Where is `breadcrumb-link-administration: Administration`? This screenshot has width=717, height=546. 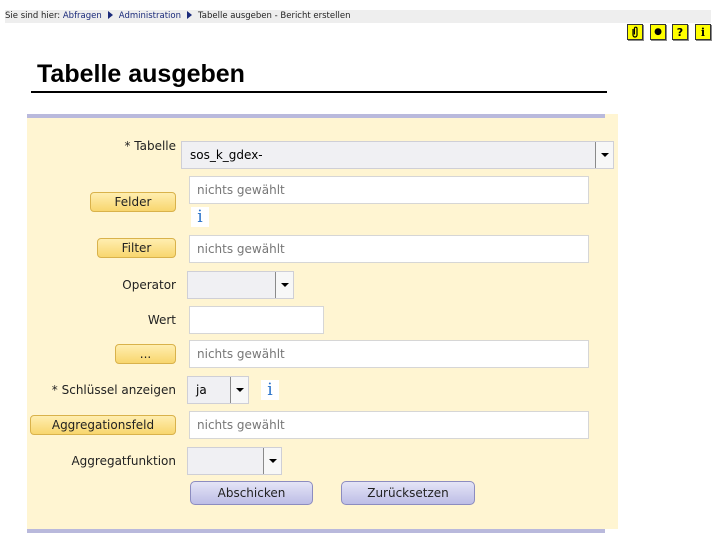 breadcrumb-link-administration: Administration is located at coordinates (150, 16).